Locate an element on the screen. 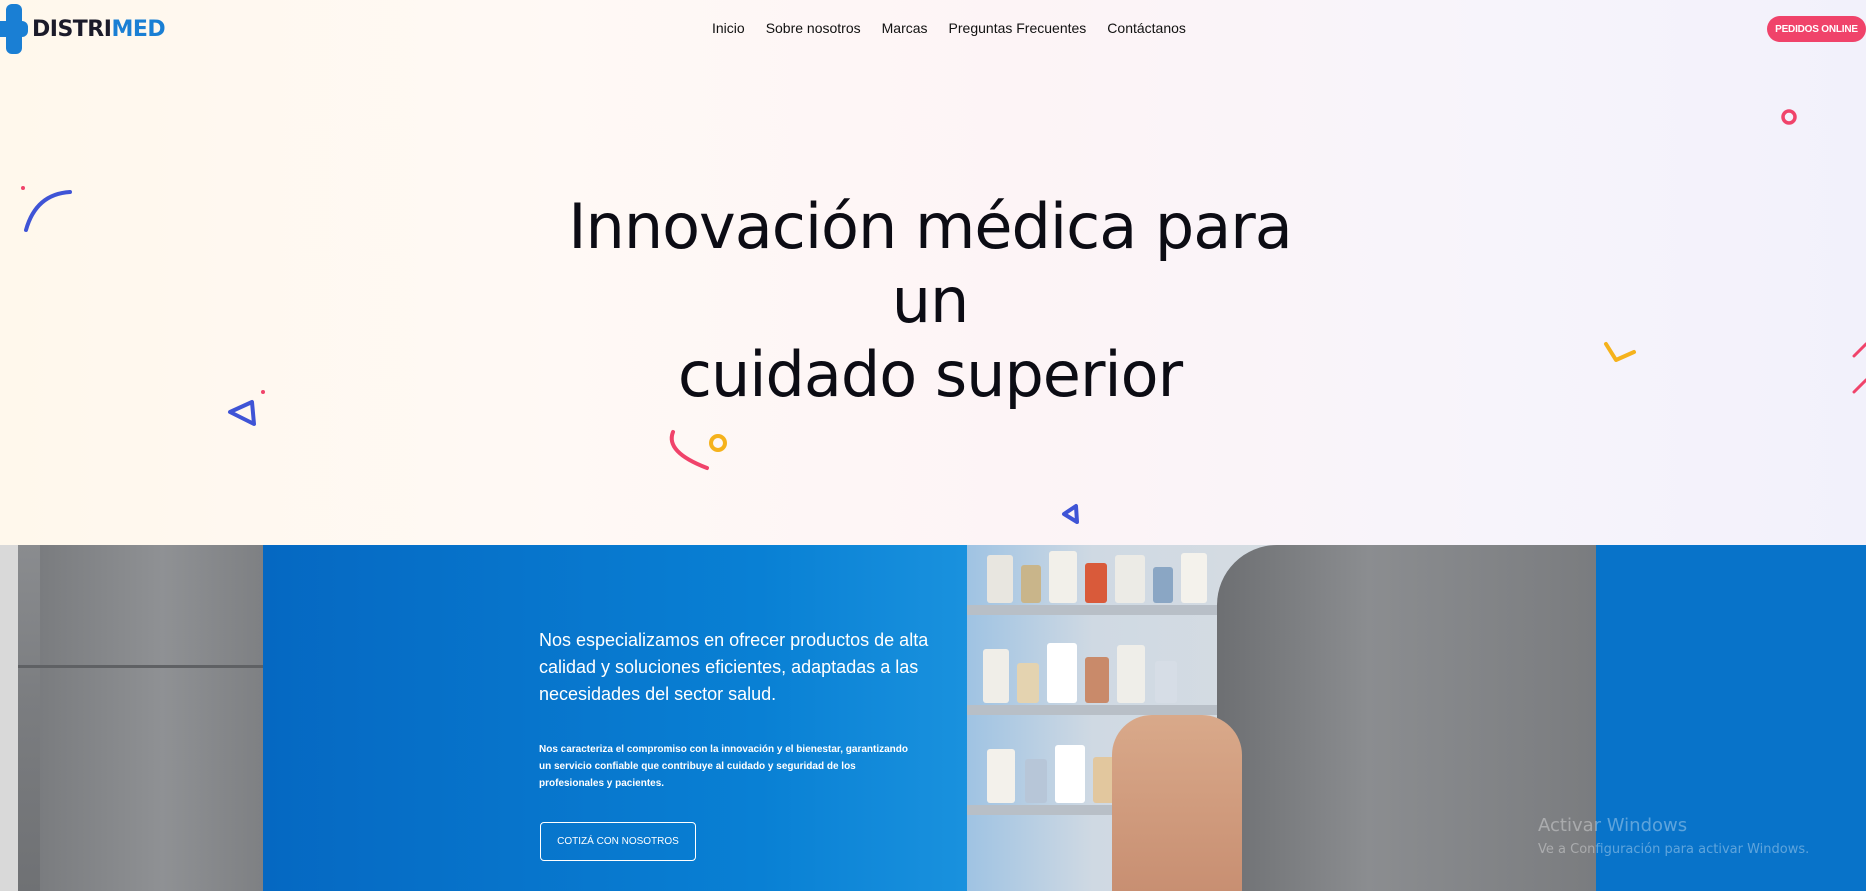 This screenshot has height=891, width=1866. decorative-arc-icon is located at coordinates (46, 209).